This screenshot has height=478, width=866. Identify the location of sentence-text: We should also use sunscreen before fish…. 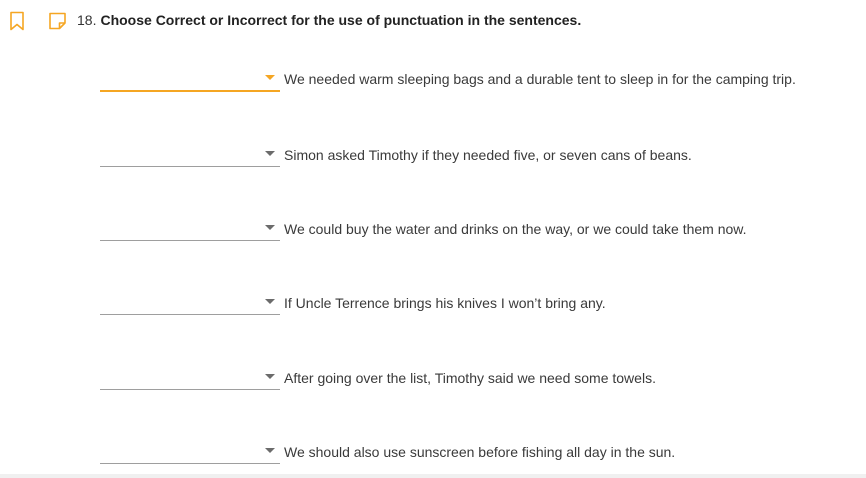
(480, 452).